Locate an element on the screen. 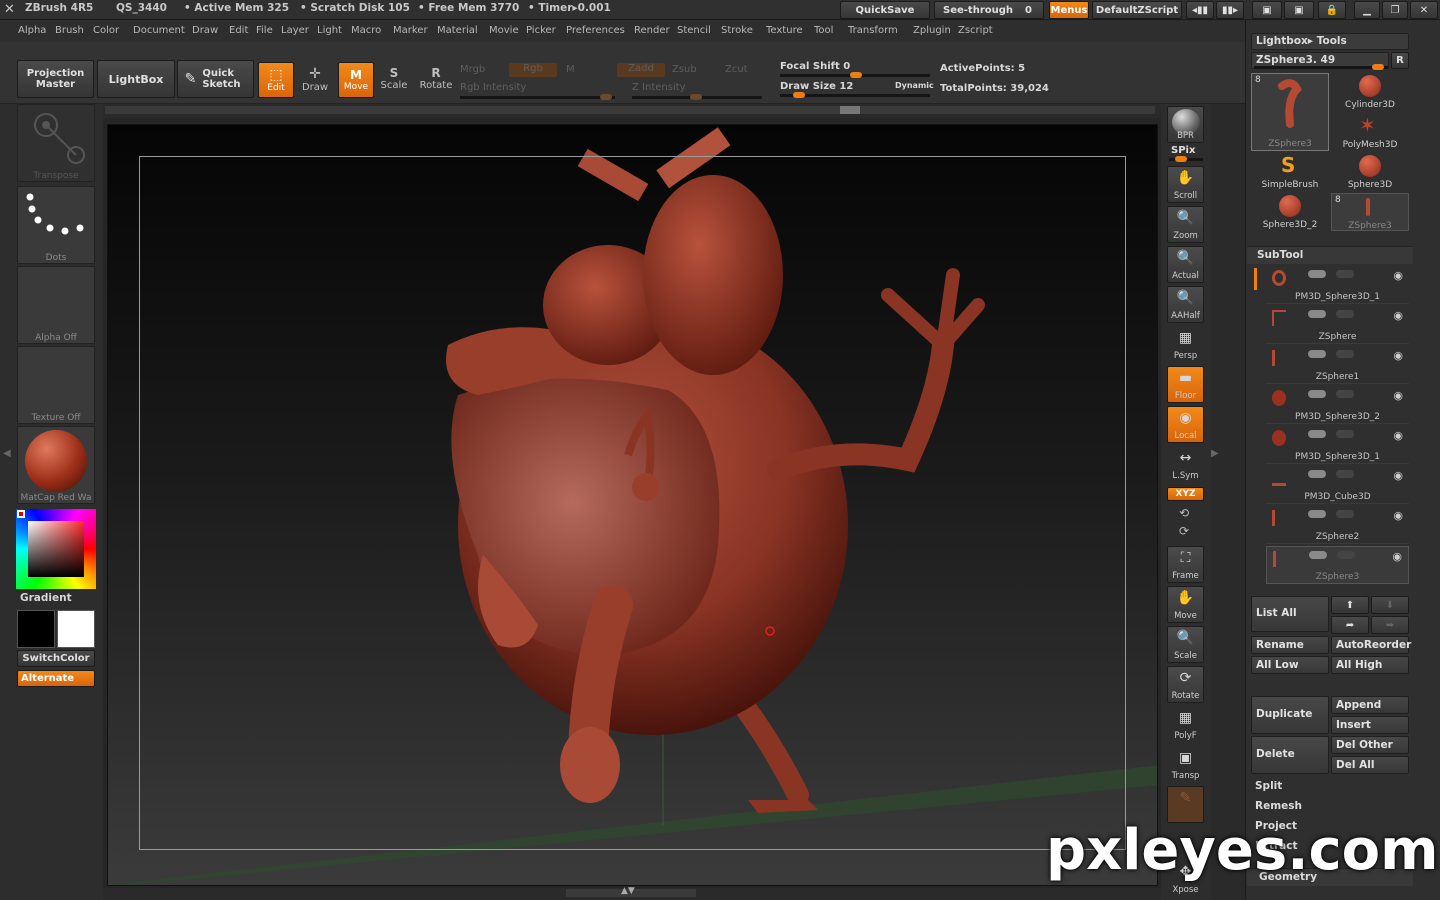 Image resolution: width=1440 pixels, height=900 pixels. palette-right-icon: ▮▮▸ is located at coordinates (1230, 10).